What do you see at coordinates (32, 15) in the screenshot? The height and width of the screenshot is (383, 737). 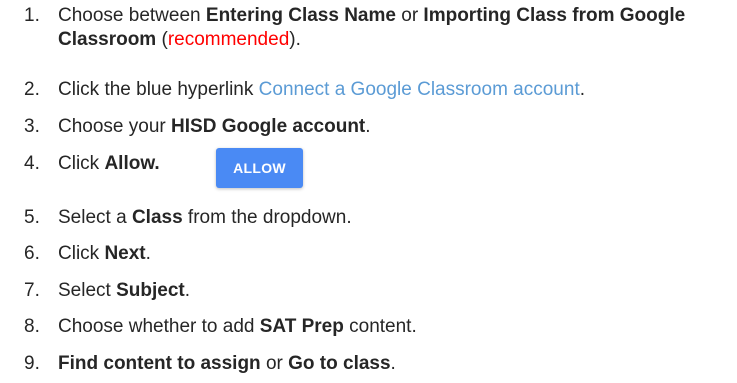 I see `step-number: 1.` at bounding box center [32, 15].